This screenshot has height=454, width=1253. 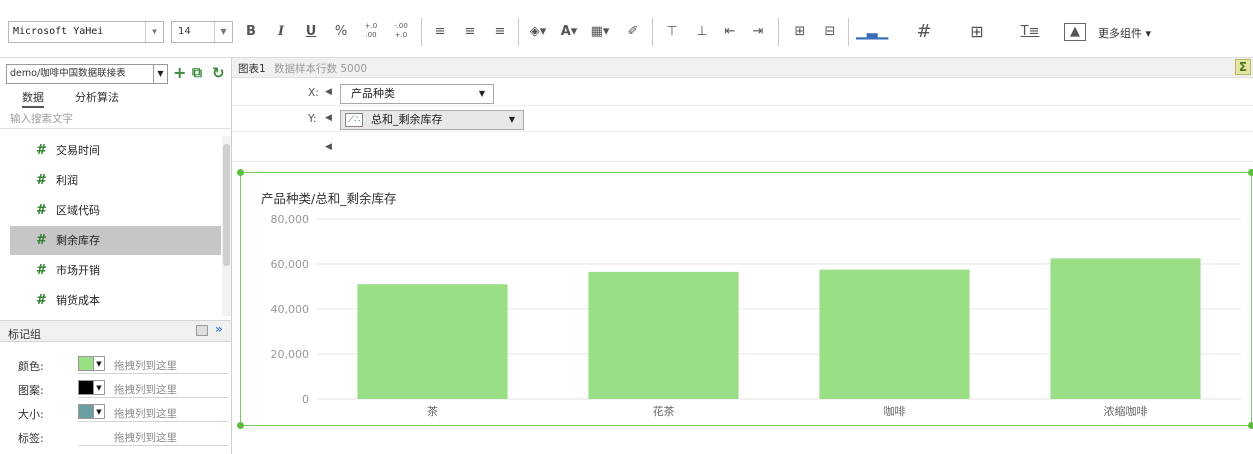 What do you see at coordinates (58, 31) in the screenshot?
I see `font-family-value: Microsoft YaHei` at bounding box center [58, 31].